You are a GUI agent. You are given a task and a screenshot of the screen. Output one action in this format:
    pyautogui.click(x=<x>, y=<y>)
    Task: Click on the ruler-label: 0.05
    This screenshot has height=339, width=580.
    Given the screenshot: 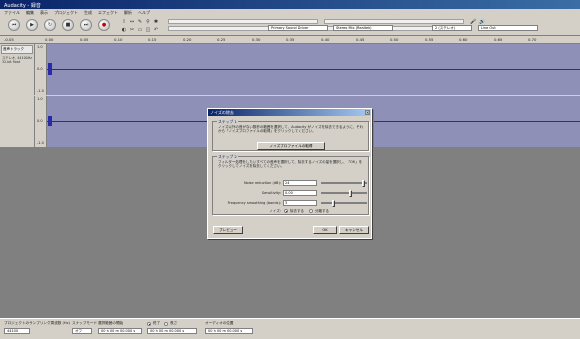 What is the action you would take?
    pyautogui.click(x=84, y=39)
    